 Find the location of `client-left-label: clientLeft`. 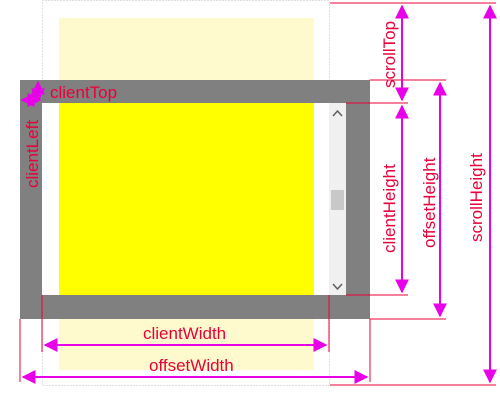

client-left-label: clientLeft is located at coordinates (32, 154).